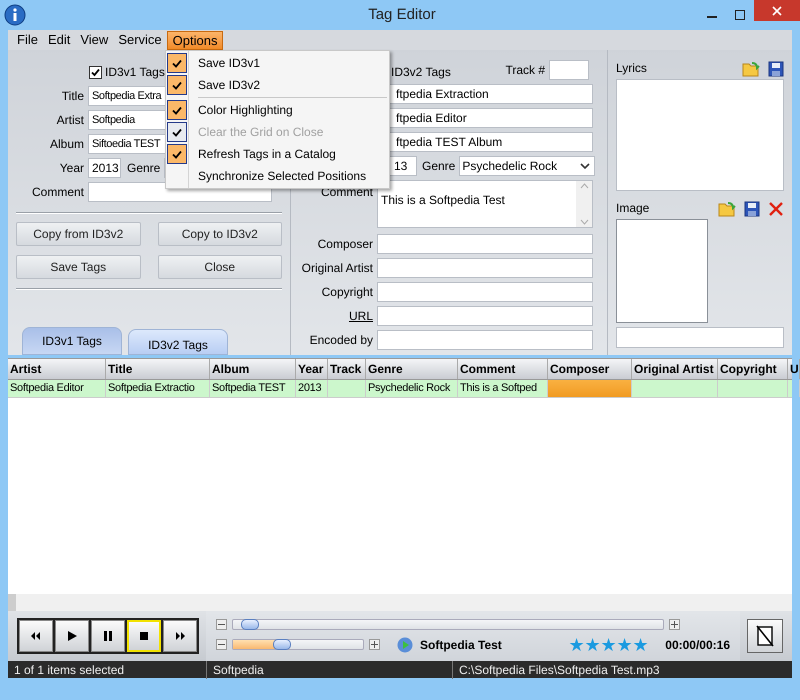 This screenshot has height=700, width=800. Describe the element at coordinates (337, 268) in the screenshot. I see `field-label: Original Artist` at that location.